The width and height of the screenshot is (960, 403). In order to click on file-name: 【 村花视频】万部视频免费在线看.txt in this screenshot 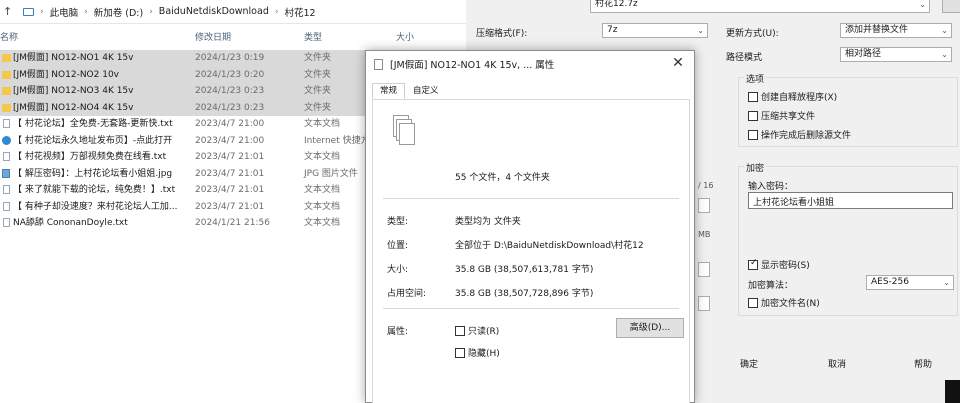, I will do `click(90, 157)`.